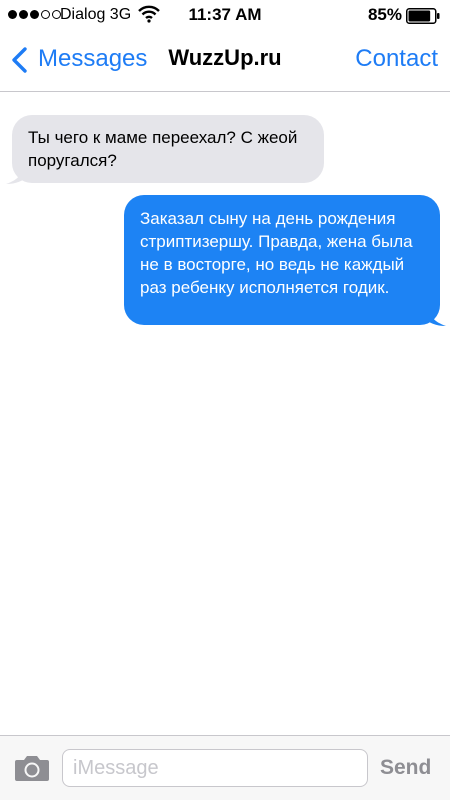 This screenshot has width=450, height=800. Describe the element at coordinates (384, 14) in the screenshot. I see `battery-percent: 85%` at that location.